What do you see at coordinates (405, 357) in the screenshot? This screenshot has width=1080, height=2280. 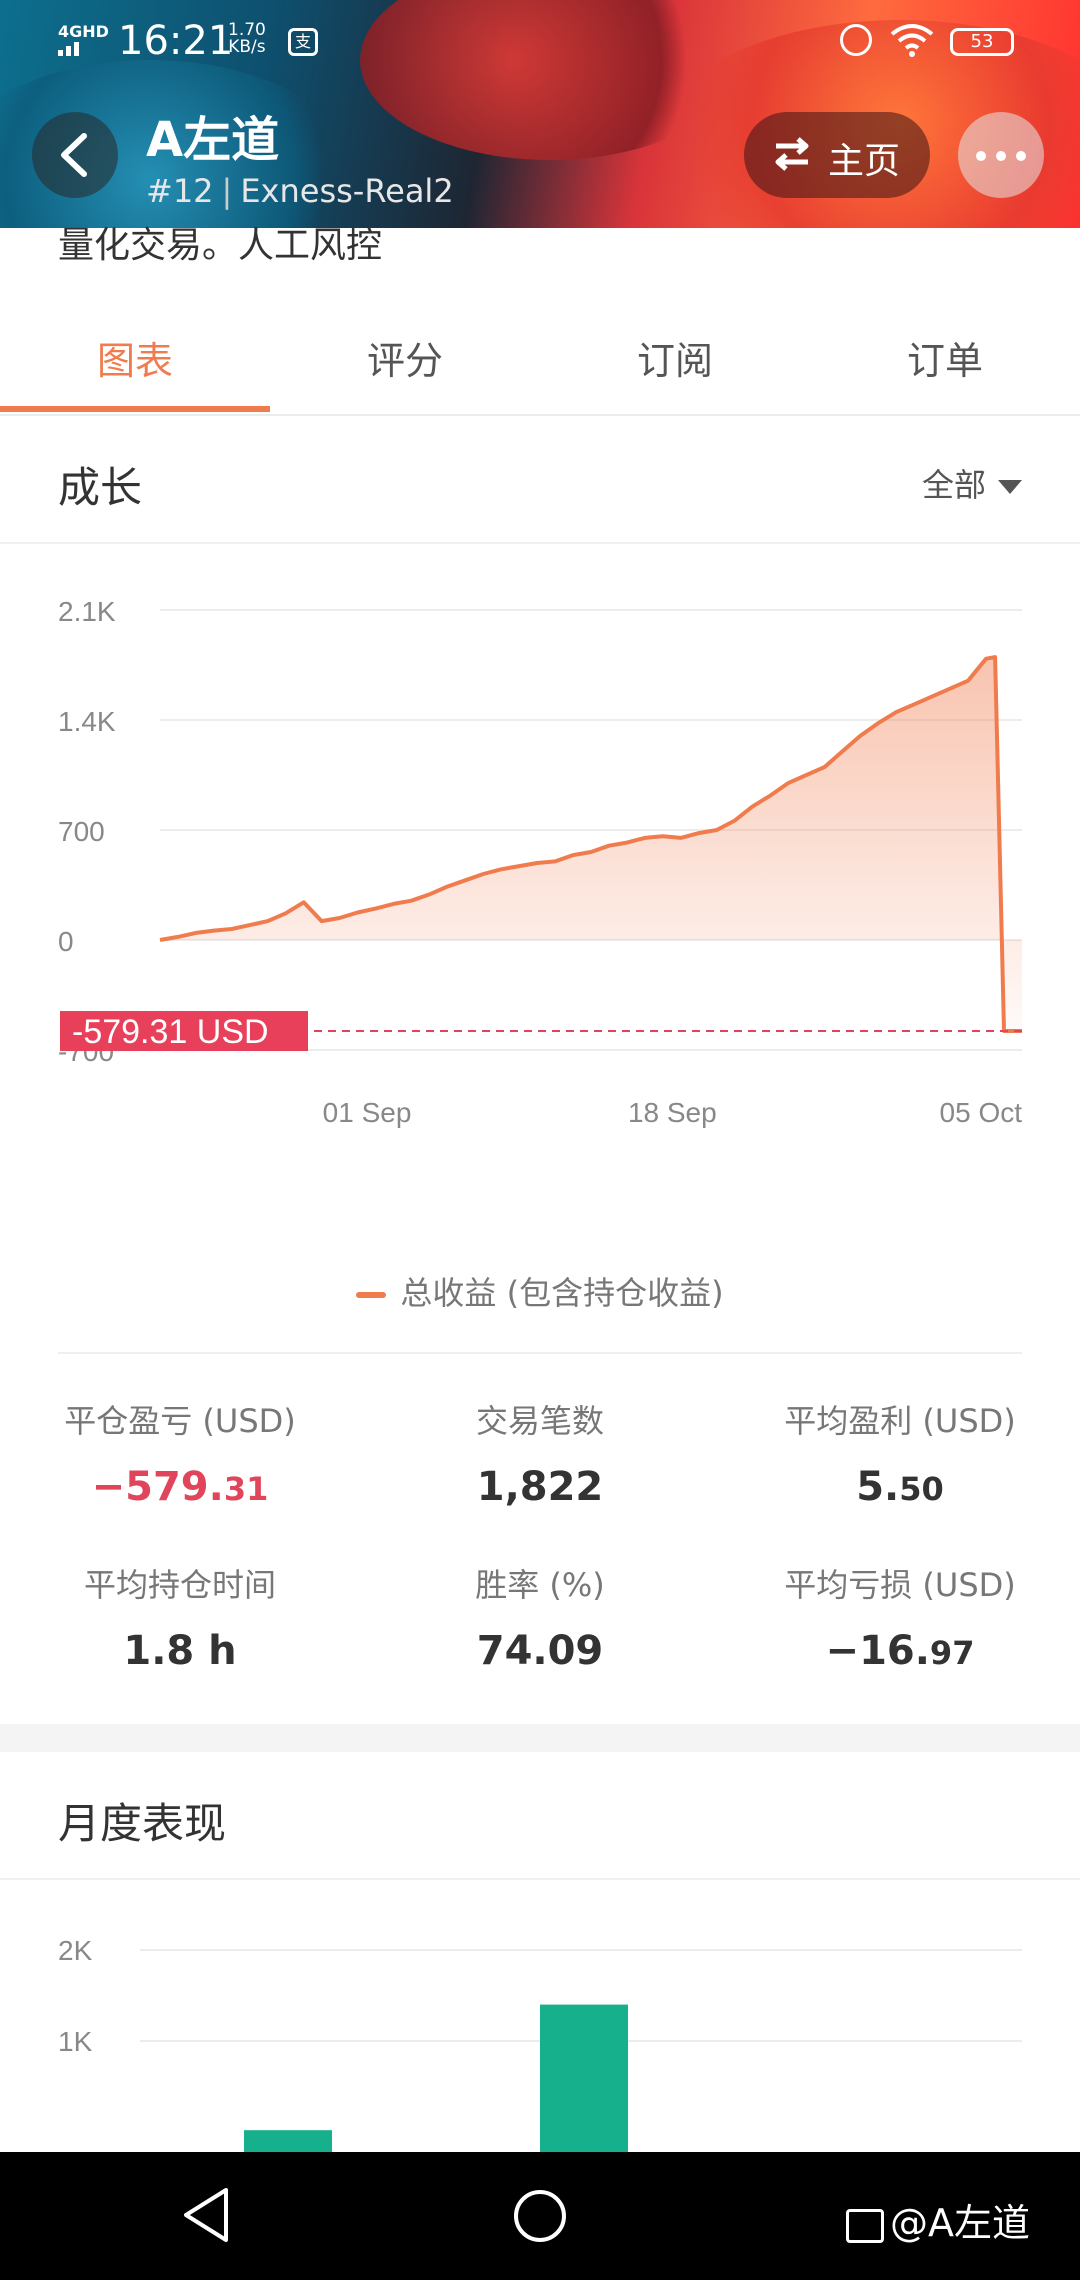 I see `tab-rating: 评分` at bounding box center [405, 357].